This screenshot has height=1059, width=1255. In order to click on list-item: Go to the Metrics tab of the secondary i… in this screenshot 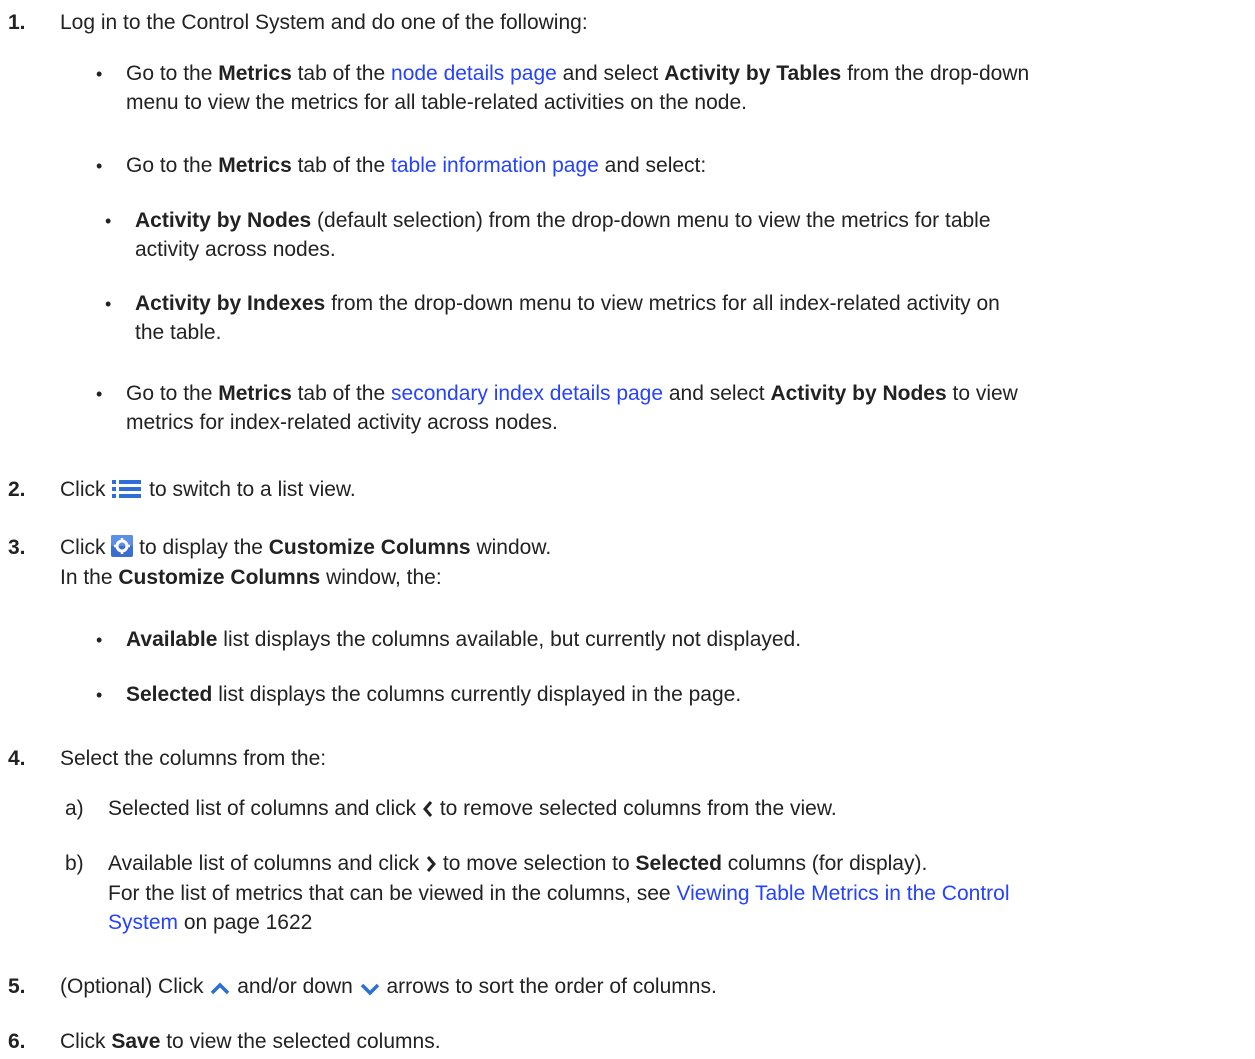, I will do `click(572, 393)`.